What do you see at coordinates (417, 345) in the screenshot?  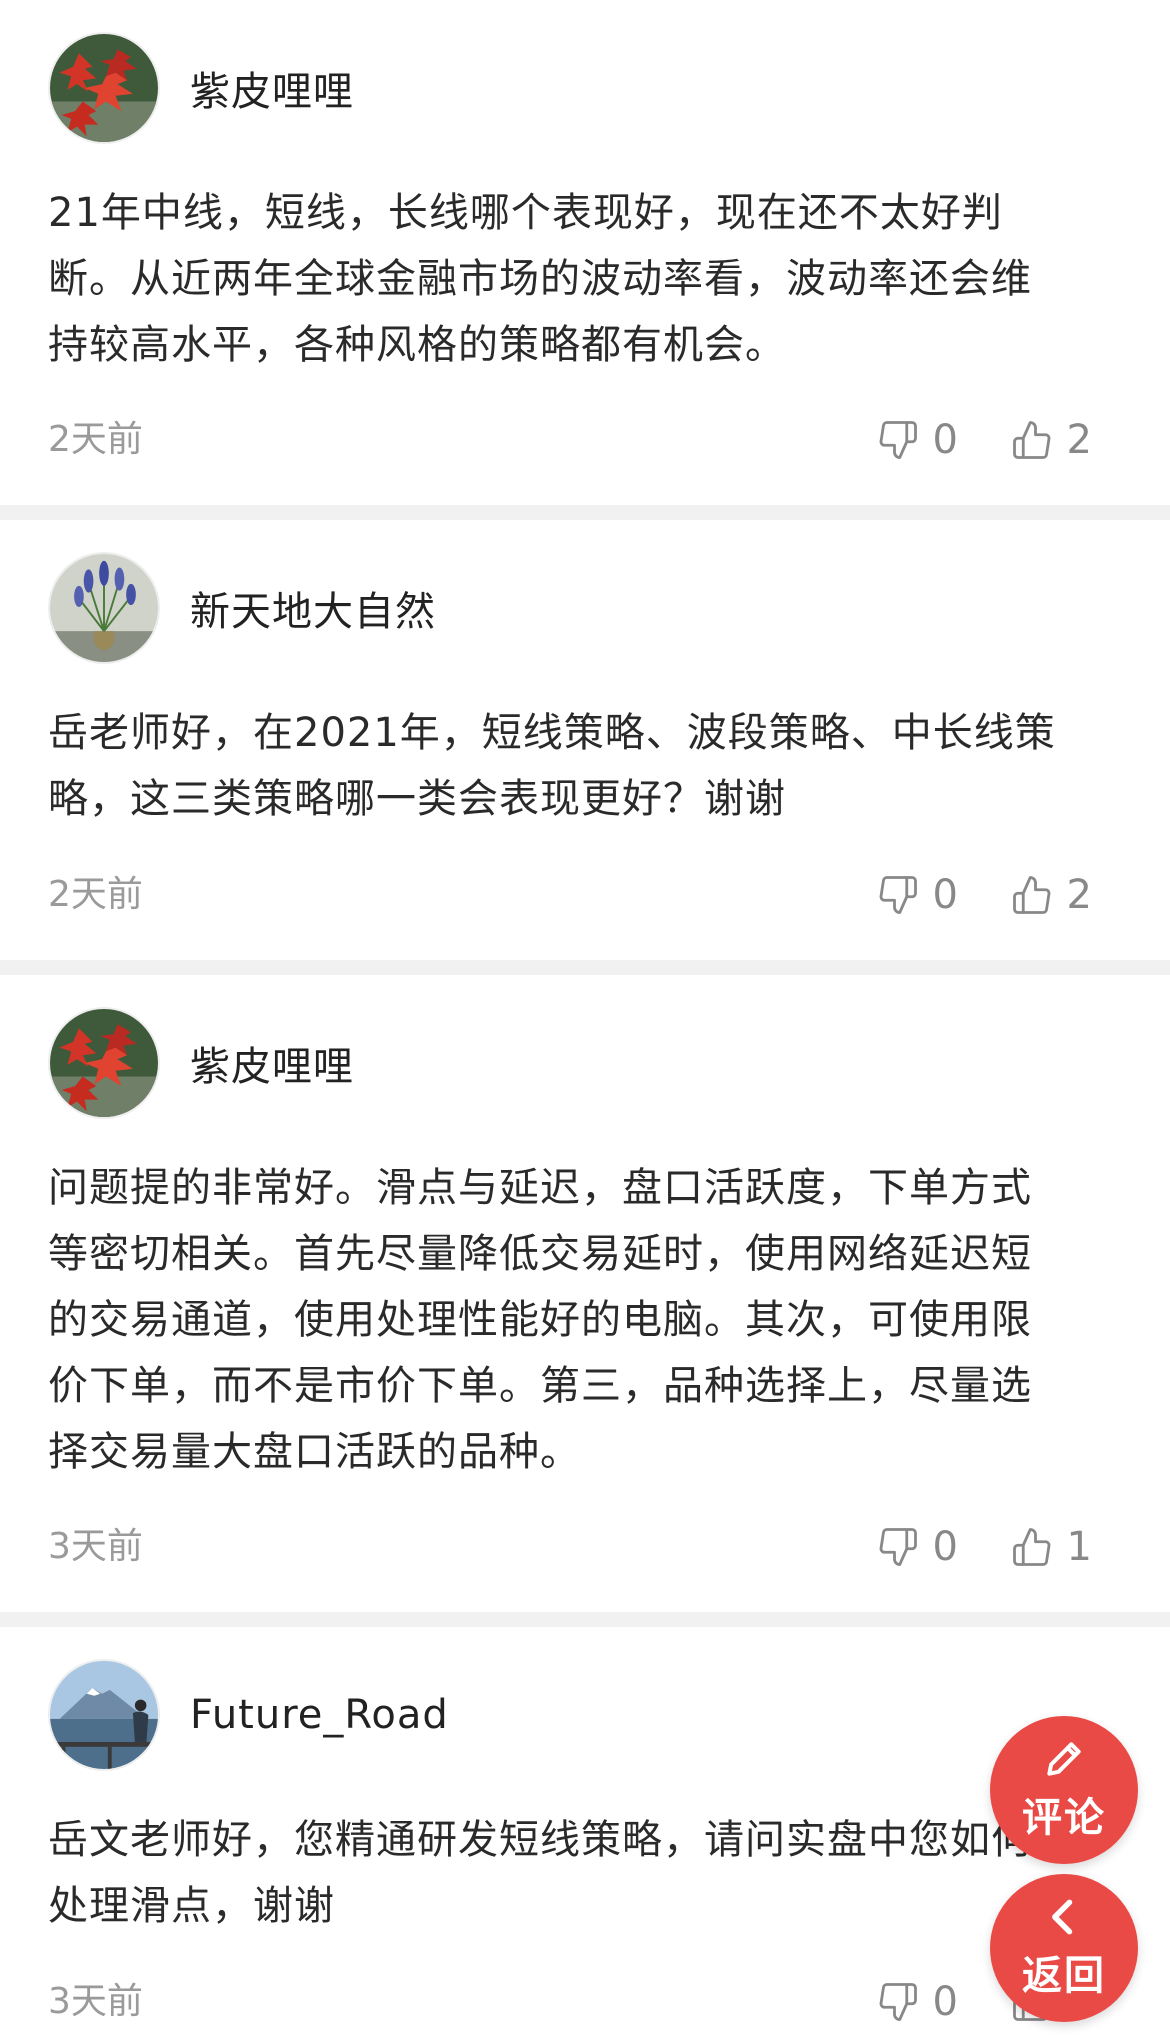 I see `comment-line: 持较高水平，各种风格的策略都有机会。` at bounding box center [417, 345].